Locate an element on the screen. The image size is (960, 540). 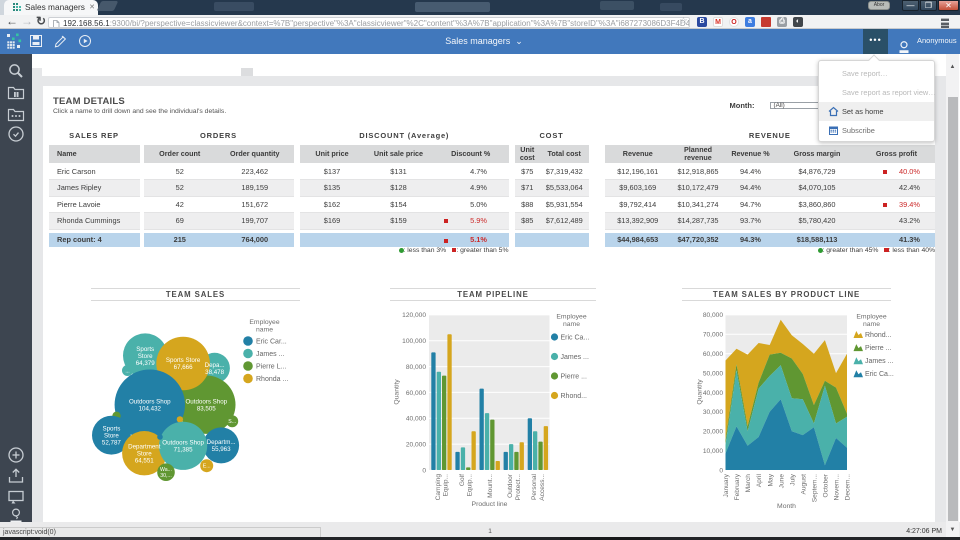
svg-text: 120,000 is located at coordinates (414, 315).